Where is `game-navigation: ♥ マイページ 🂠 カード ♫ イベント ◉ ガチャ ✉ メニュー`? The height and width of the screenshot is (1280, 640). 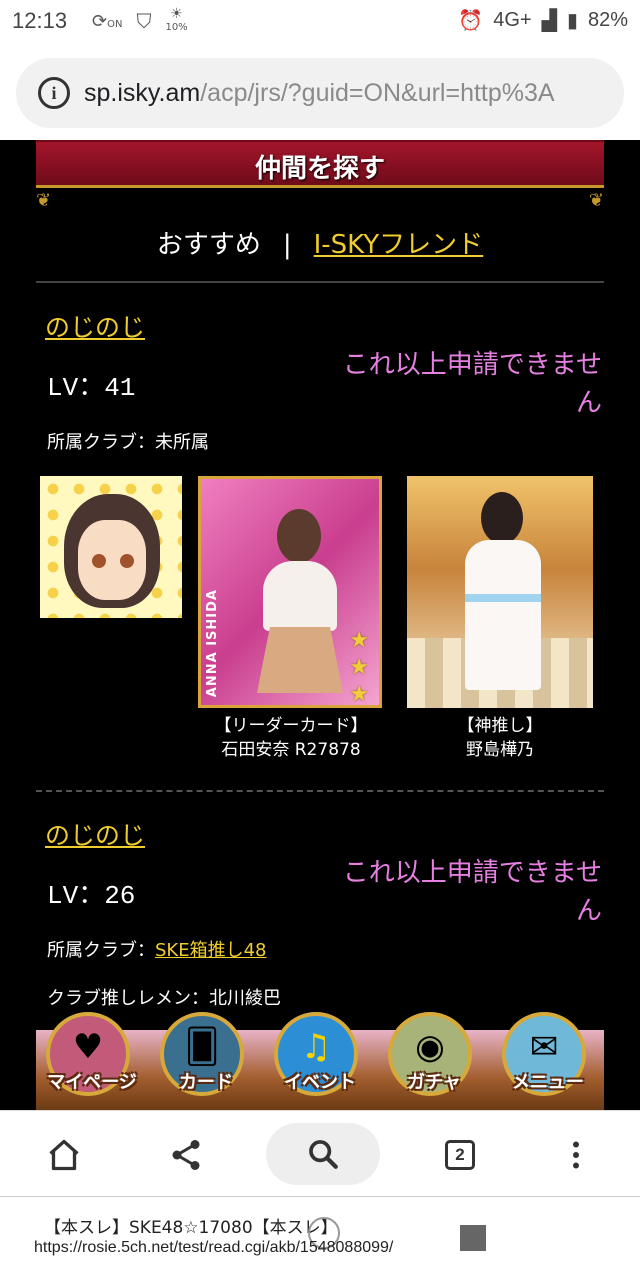
game-navigation: ♥ マイページ 🂠 カード ♫ イベント ◉ ガチャ ✉ メニュー is located at coordinates (320, 1061).